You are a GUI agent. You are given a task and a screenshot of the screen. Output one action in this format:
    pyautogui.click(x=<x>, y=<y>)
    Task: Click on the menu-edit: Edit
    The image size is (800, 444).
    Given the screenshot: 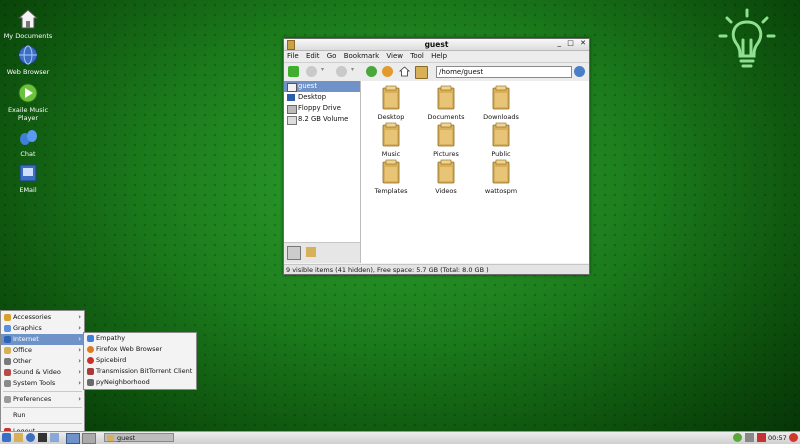 What is the action you would take?
    pyautogui.click(x=313, y=56)
    